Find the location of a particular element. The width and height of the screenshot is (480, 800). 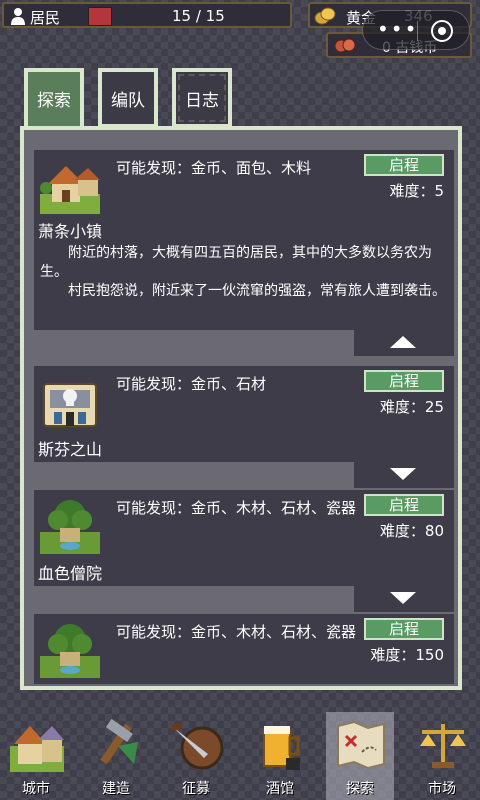

city-icon is located at coordinates (37, 749).